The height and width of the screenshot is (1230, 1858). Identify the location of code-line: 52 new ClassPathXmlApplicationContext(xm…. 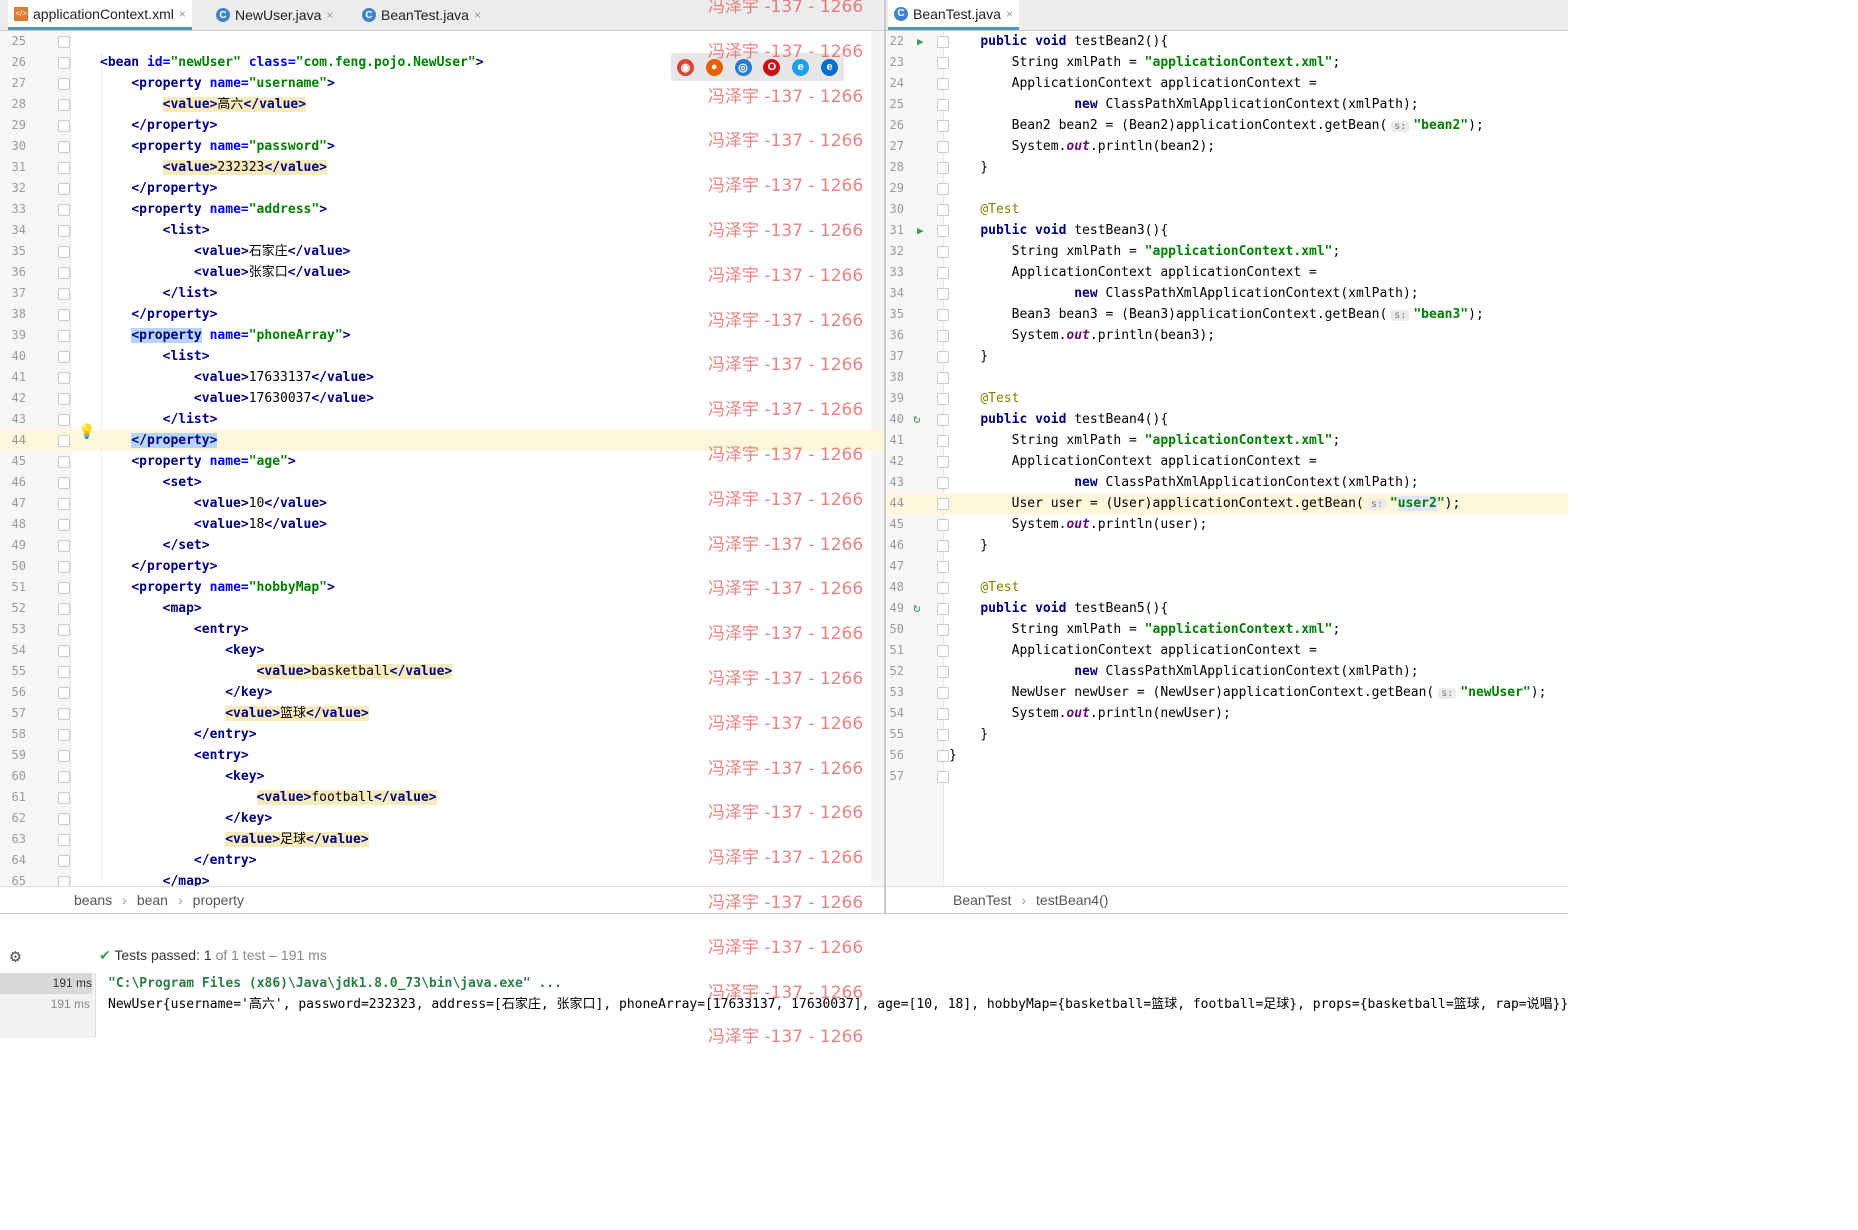
(1227, 671).